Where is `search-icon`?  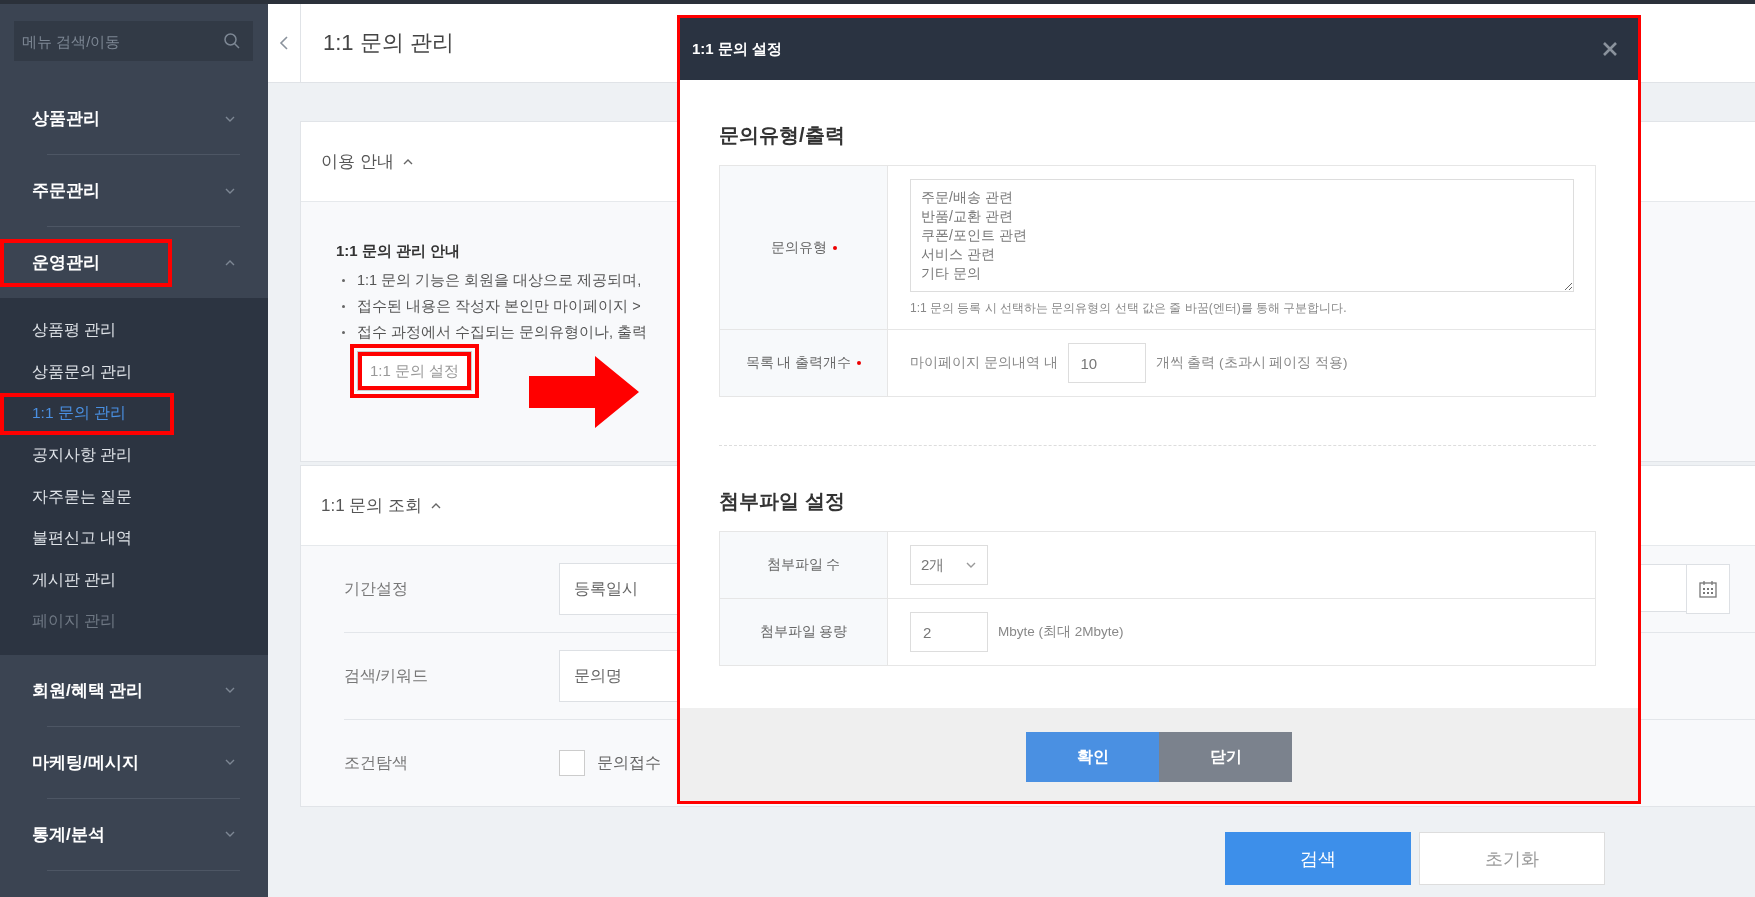
search-icon is located at coordinates (232, 41).